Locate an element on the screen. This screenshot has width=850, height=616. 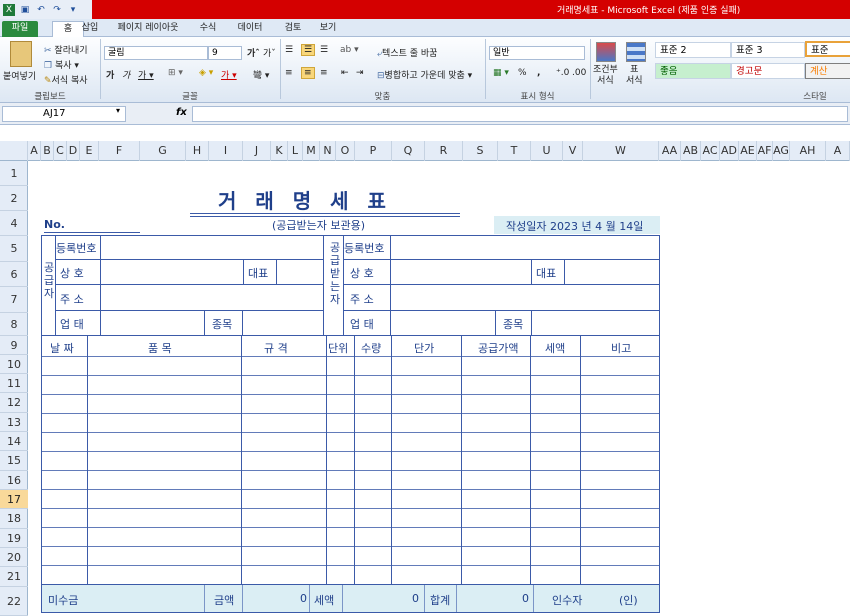
column-header: K is located at coordinates (279, 151).